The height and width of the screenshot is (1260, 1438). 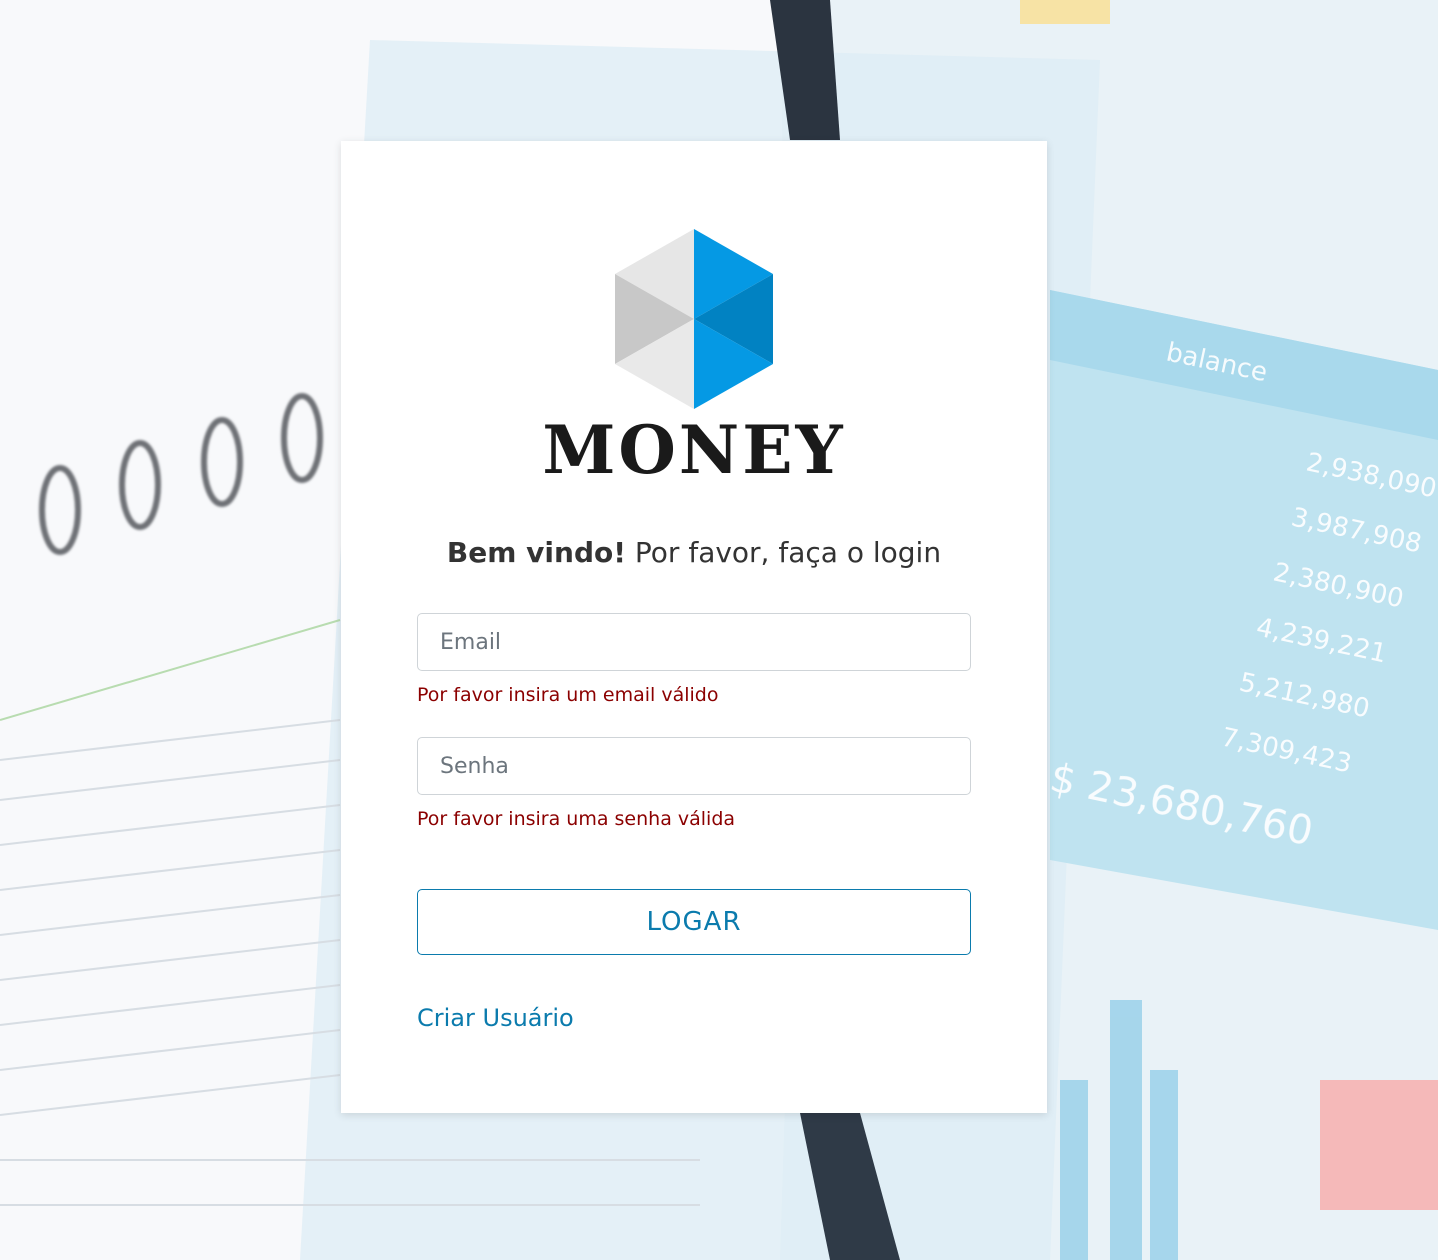 What do you see at coordinates (576, 819) in the screenshot?
I see `password-error-message: Por favor insira uma senha válida` at bounding box center [576, 819].